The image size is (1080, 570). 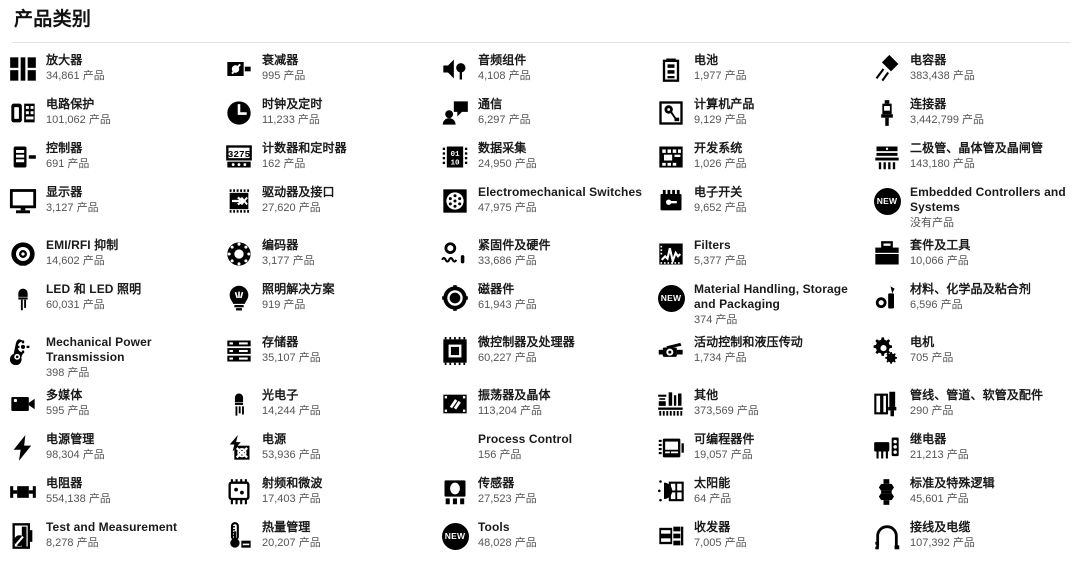 What do you see at coordinates (455, 448) in the screenshot?
I see `none` at bounding box center [455, 448].